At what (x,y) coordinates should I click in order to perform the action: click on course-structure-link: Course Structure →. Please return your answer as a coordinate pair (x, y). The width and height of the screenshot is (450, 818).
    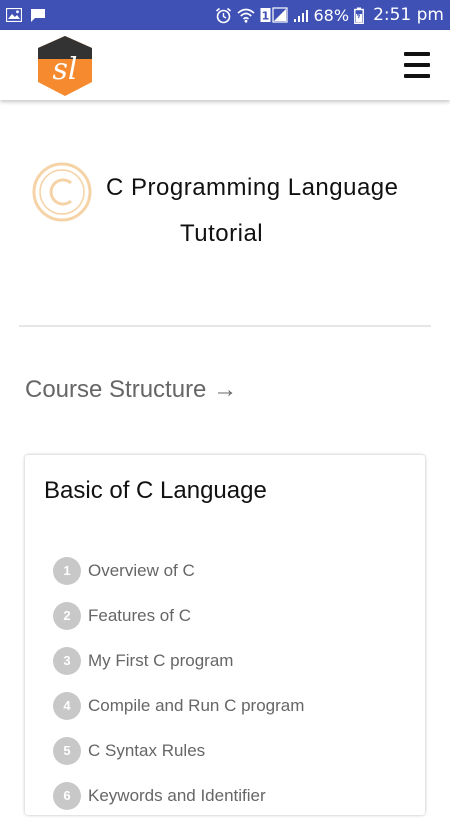
    Looking at the image, I should click on (131, 390).